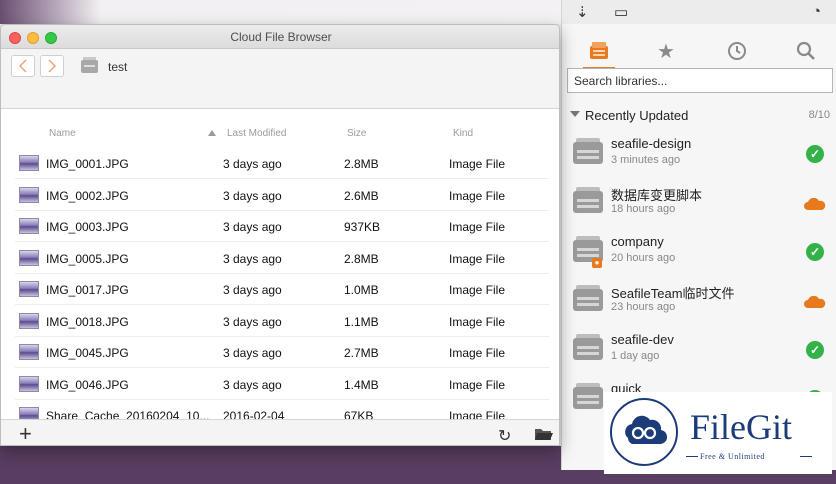 The height and width of the screenshot is (484, 836). I want to click on file-name: IMG_0018.JPG, so click(87, 321).